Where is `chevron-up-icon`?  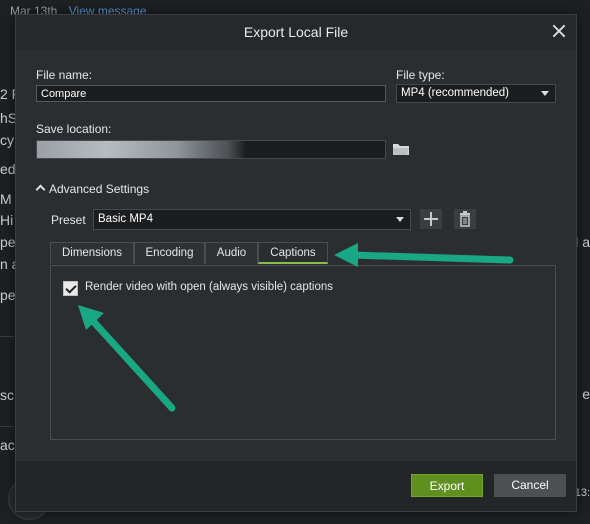
chevron-up-icon is located at coordinates (40, 189).